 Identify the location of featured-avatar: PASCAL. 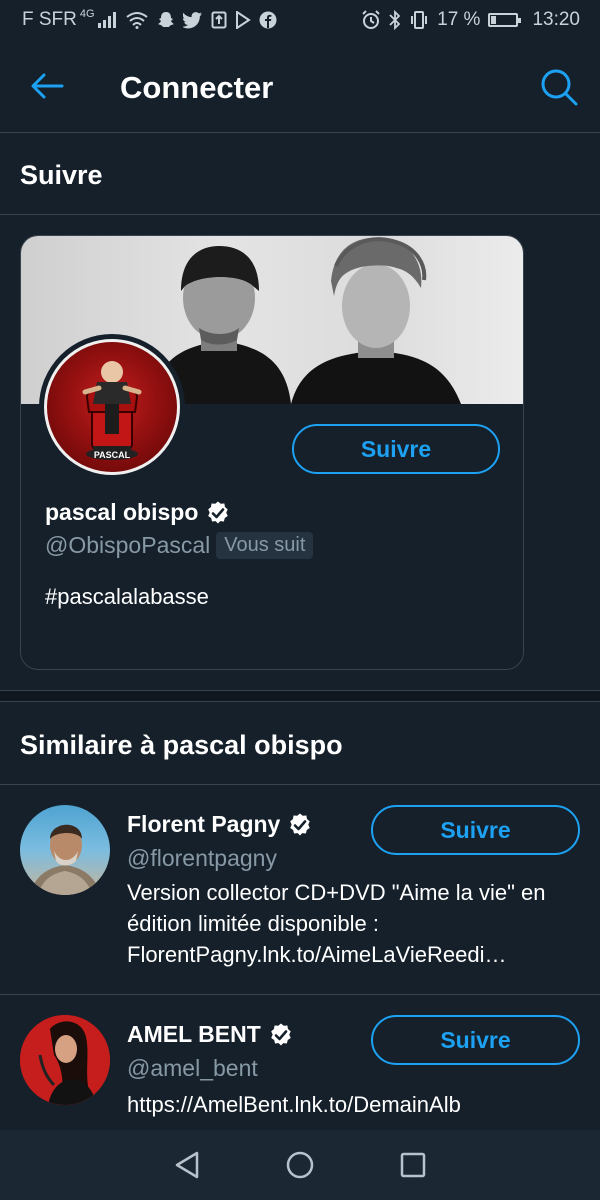
(112, 407).